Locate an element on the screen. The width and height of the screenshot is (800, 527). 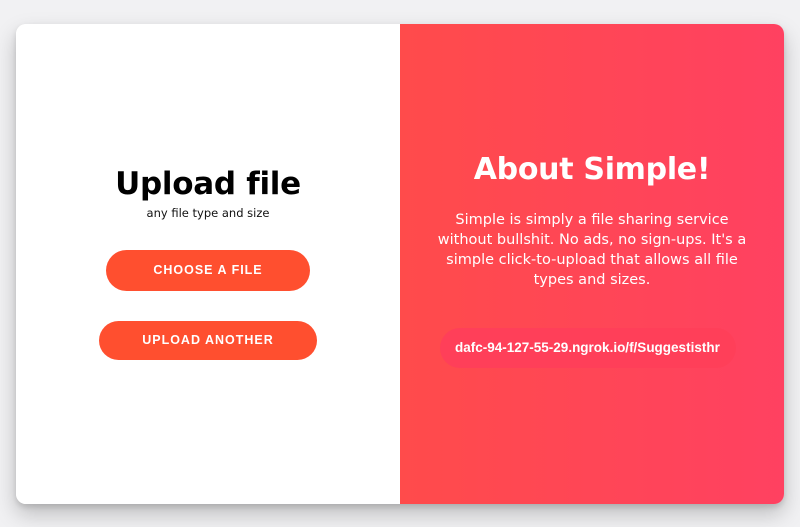
upload-title: Upload file is located at coordinates (208, 184).